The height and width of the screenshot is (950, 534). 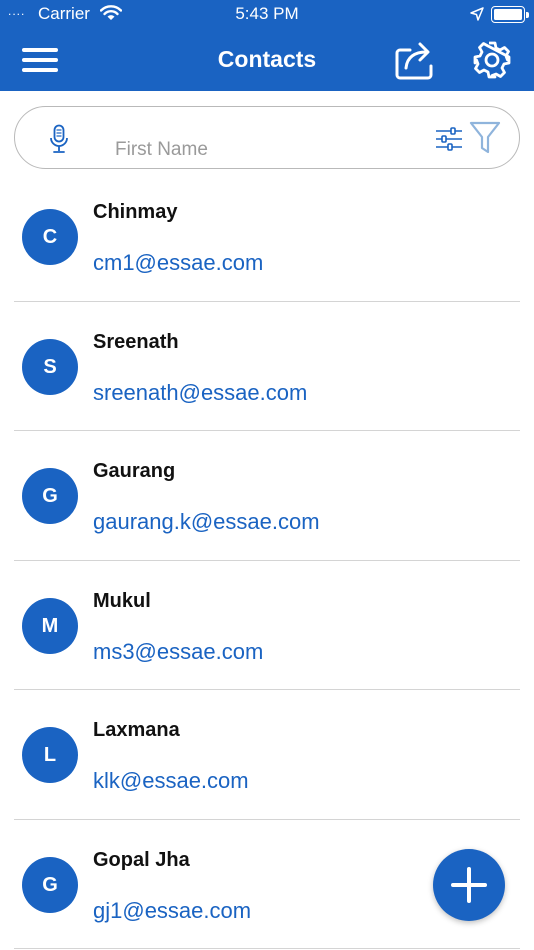 I want to click on status-time: 5:43 PM, so click(x=267, y=13).